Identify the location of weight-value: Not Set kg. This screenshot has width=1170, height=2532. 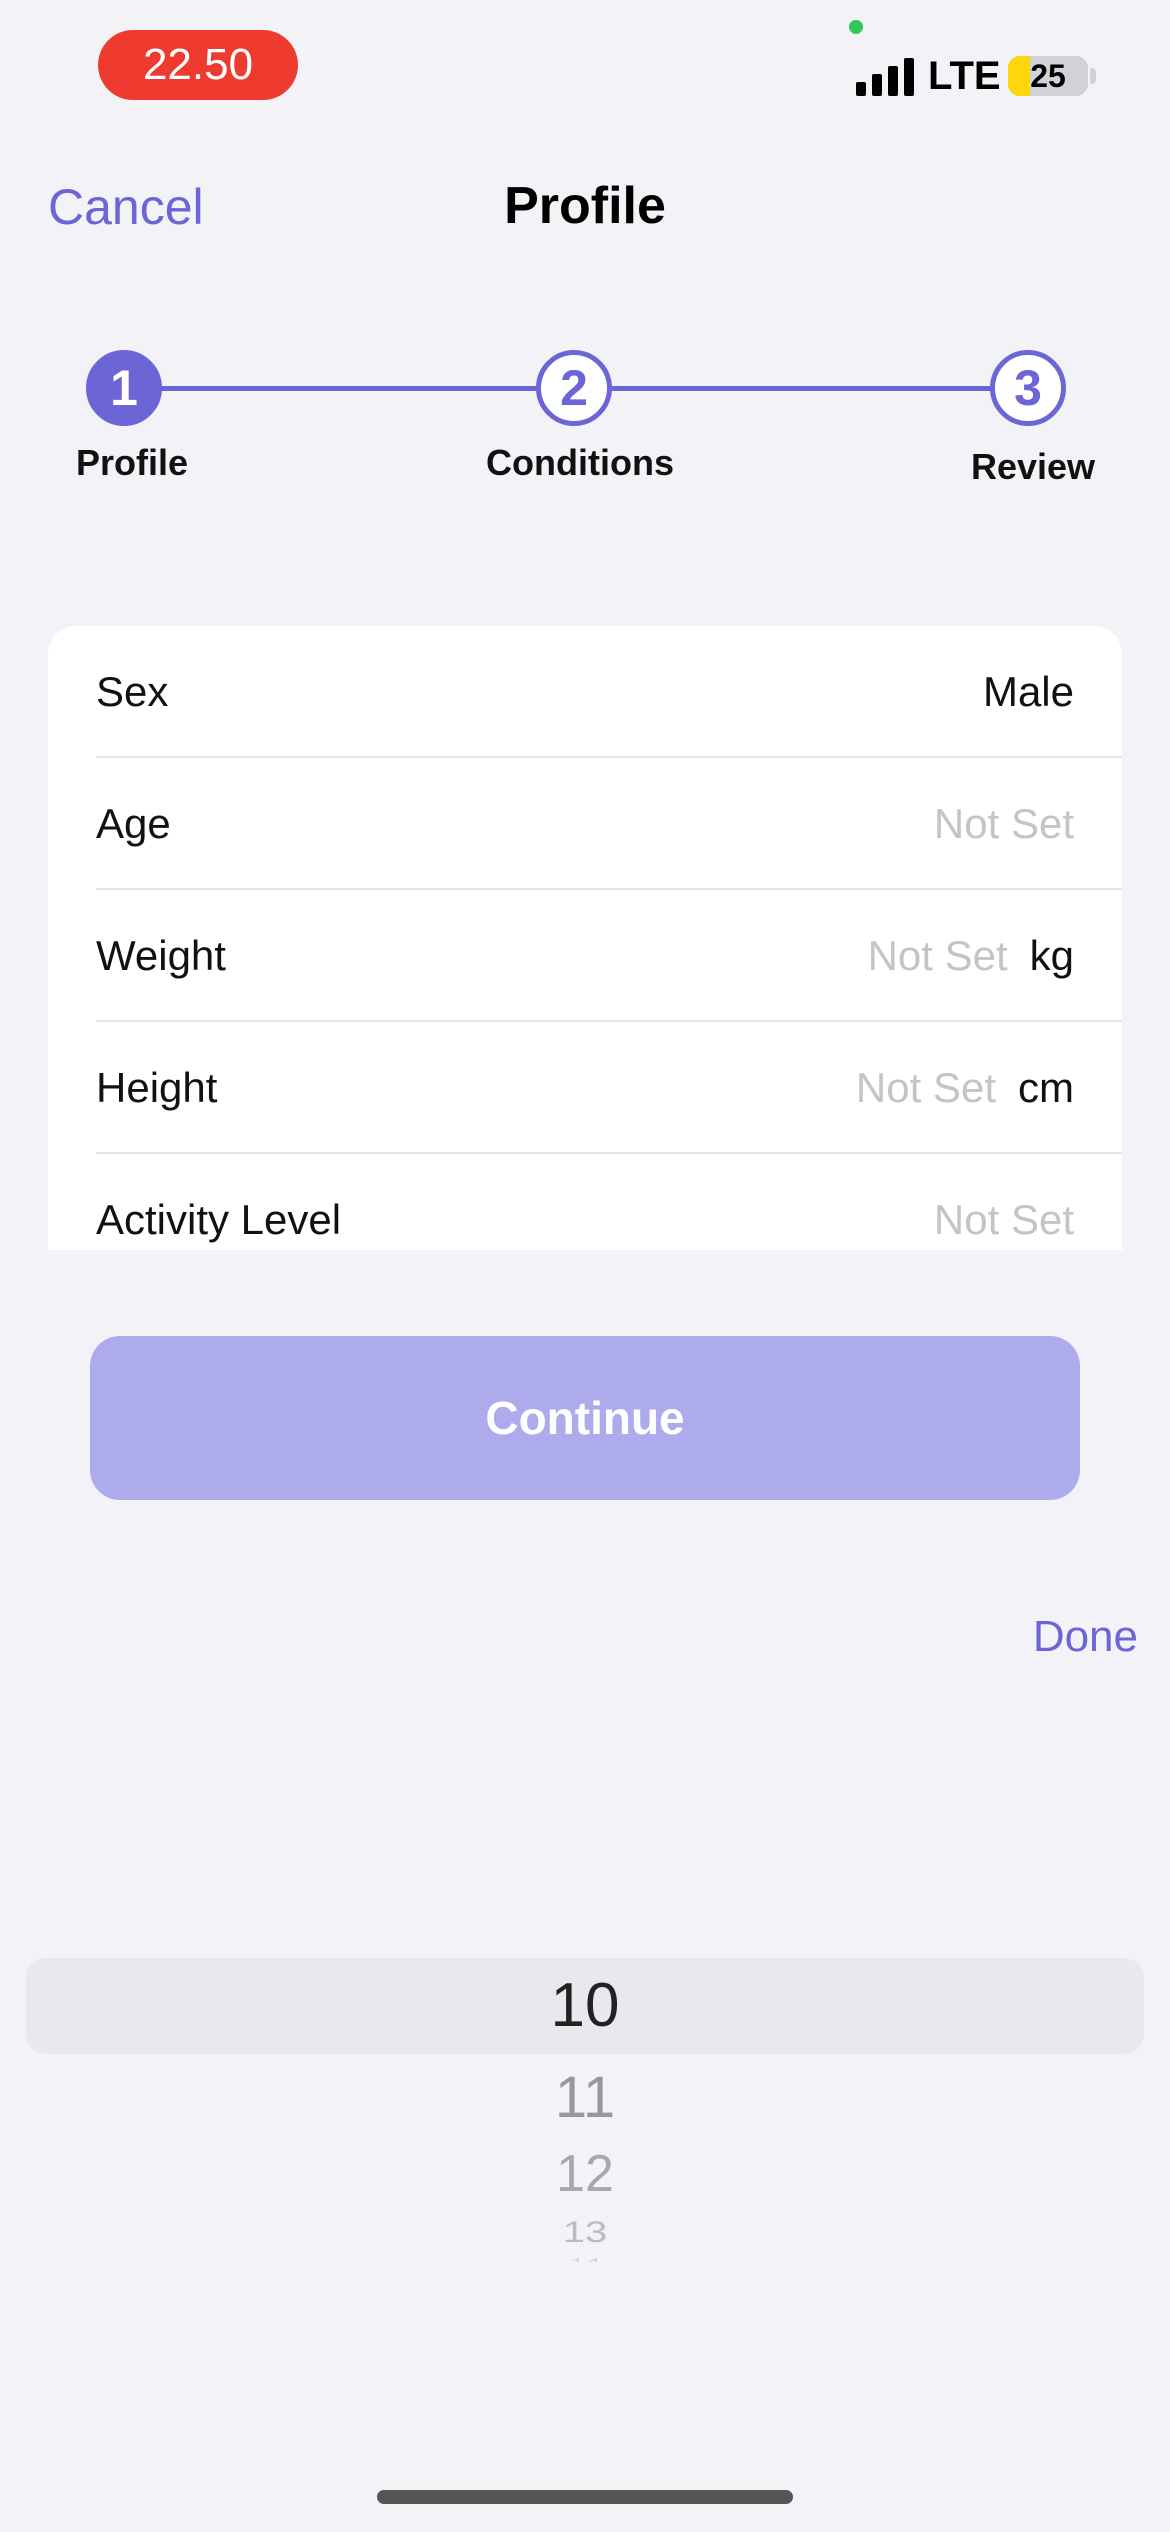
(971, 956).